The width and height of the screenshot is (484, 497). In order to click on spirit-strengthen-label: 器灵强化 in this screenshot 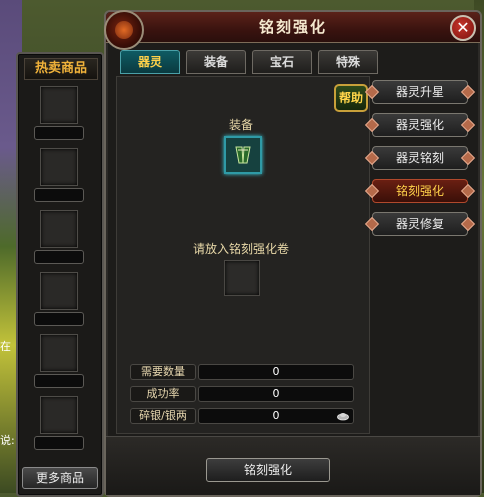, I will do `click(419, 125)`.